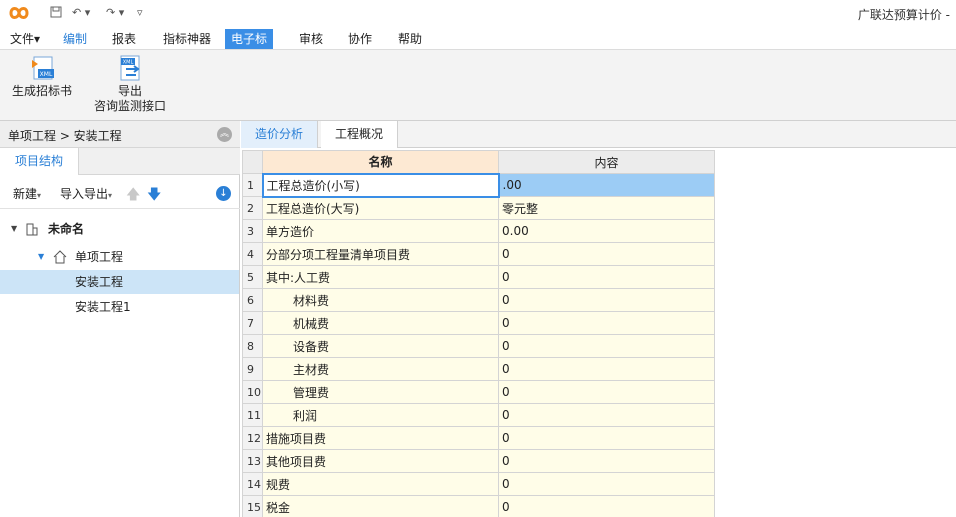  Describe the element at coordinates (360, 134) in the screenshot. I see `tab-project-overview: 工程概况` at that location.